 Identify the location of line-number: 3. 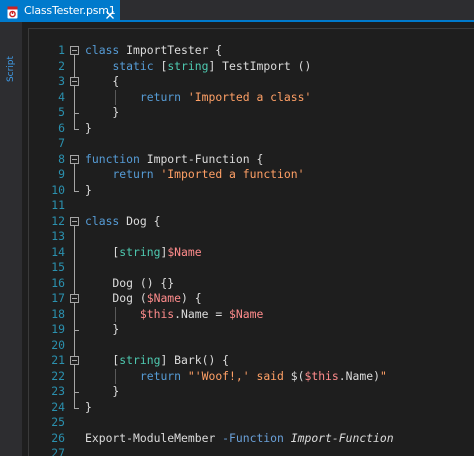
(61, 81).